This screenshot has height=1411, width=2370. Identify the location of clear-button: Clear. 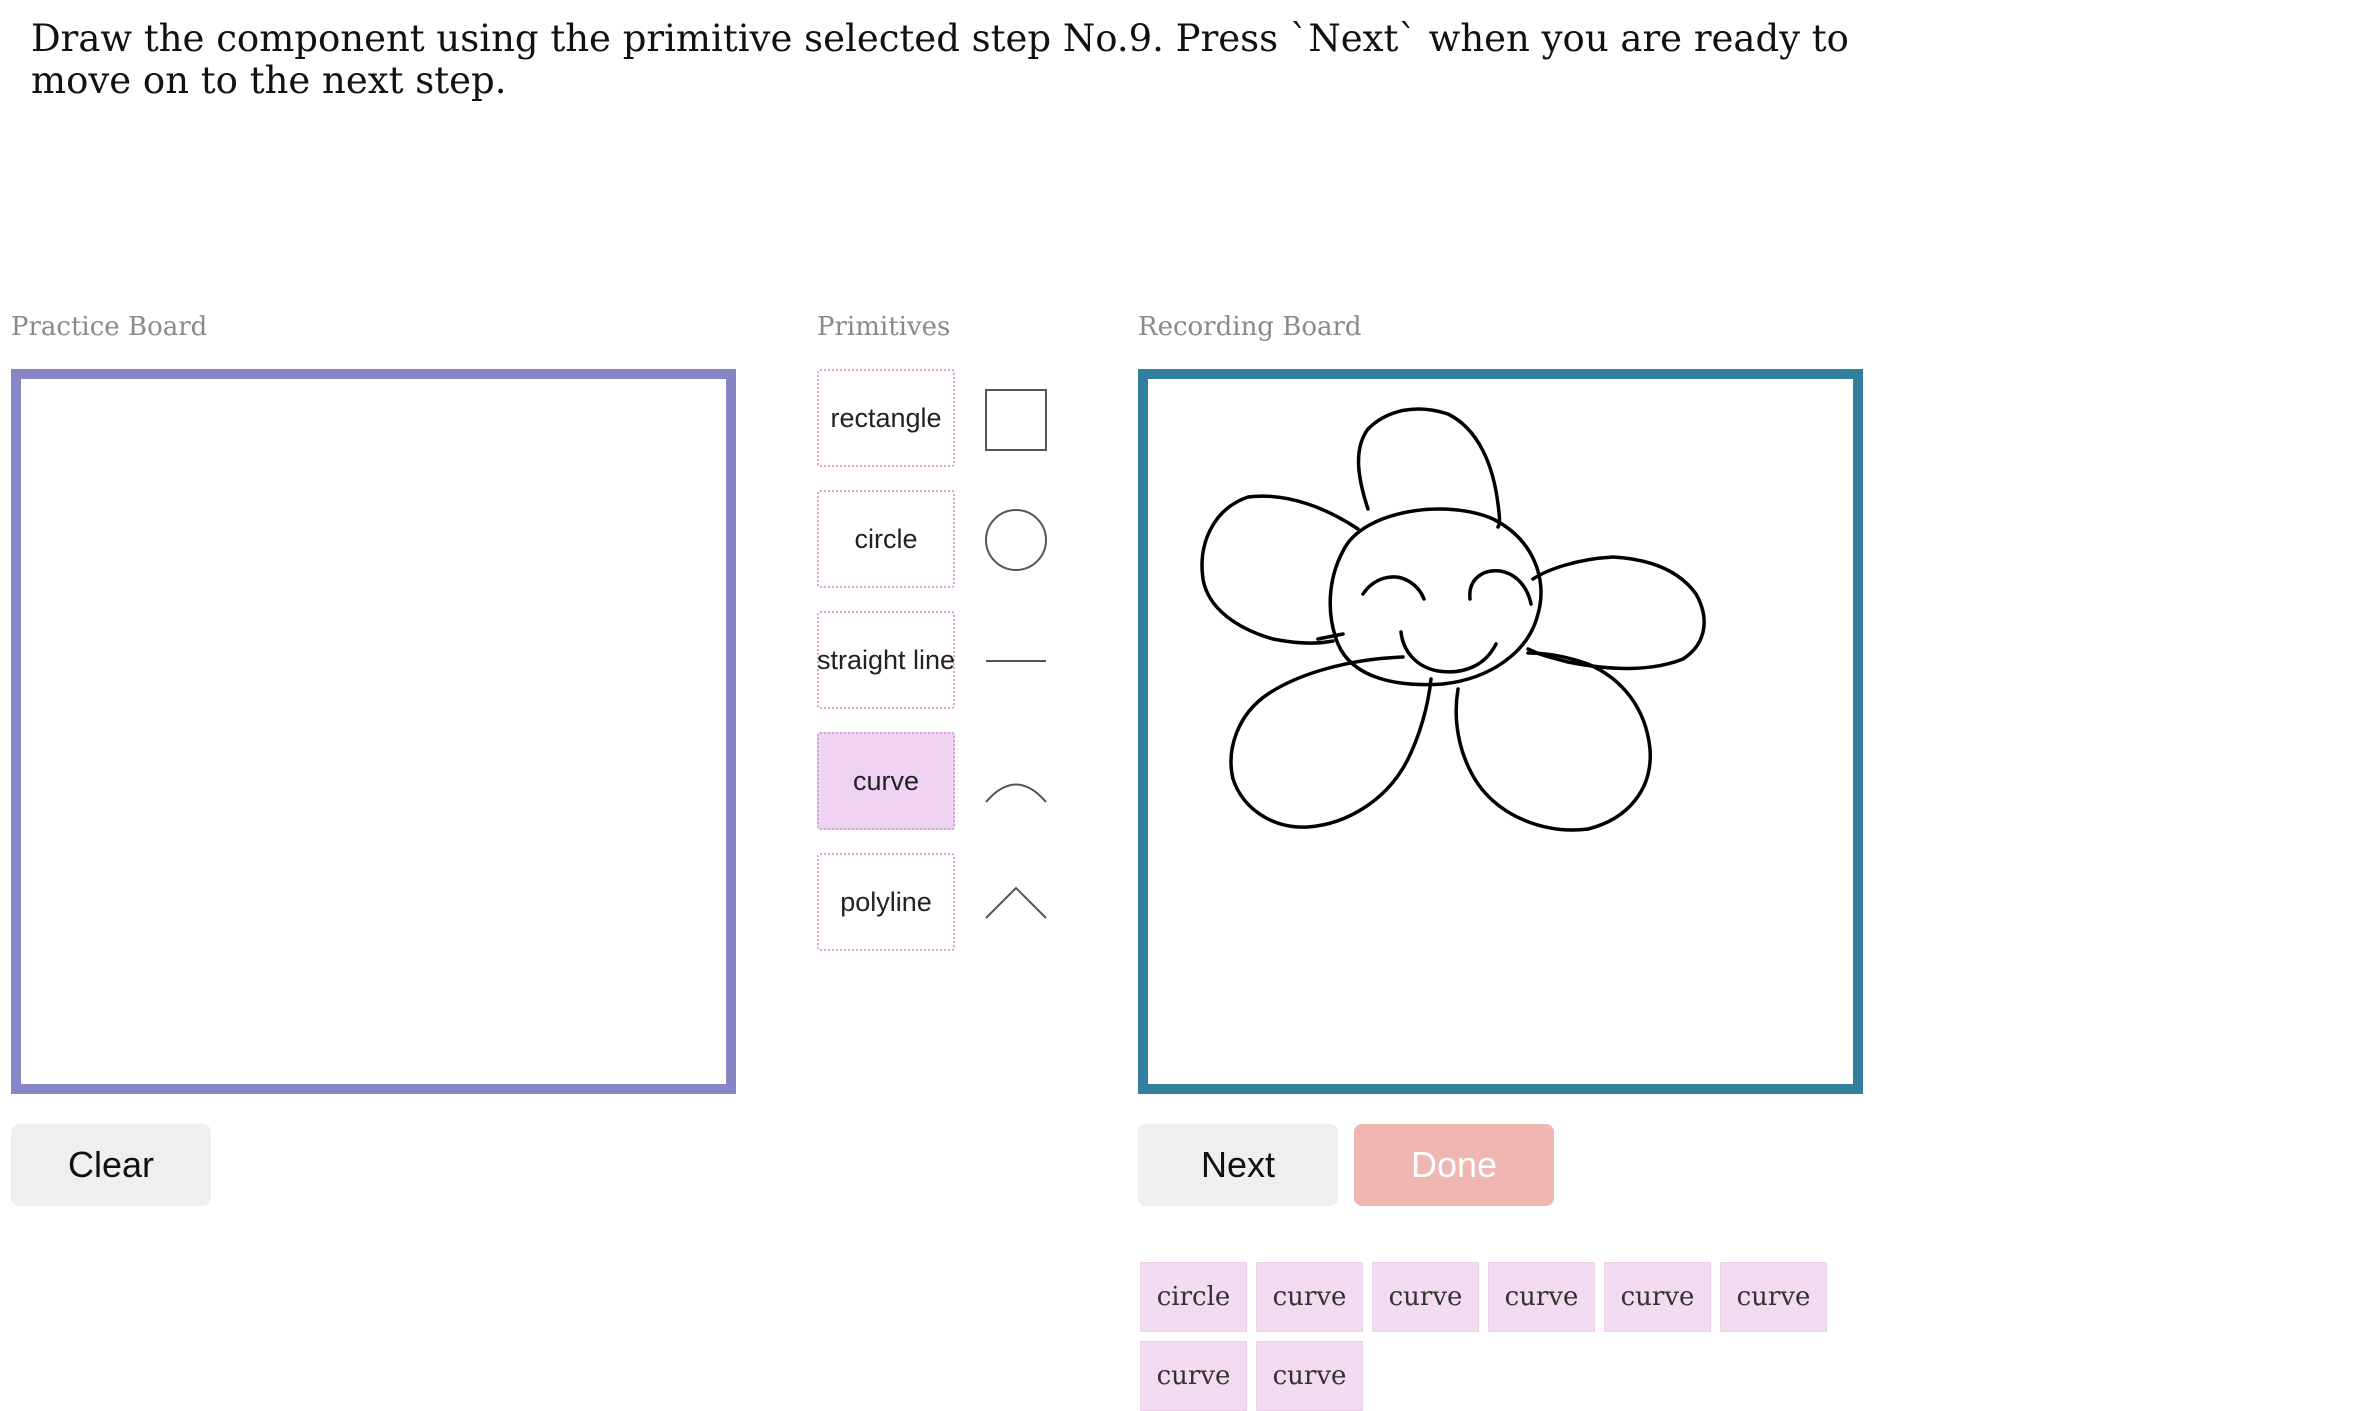
(111, 1165).